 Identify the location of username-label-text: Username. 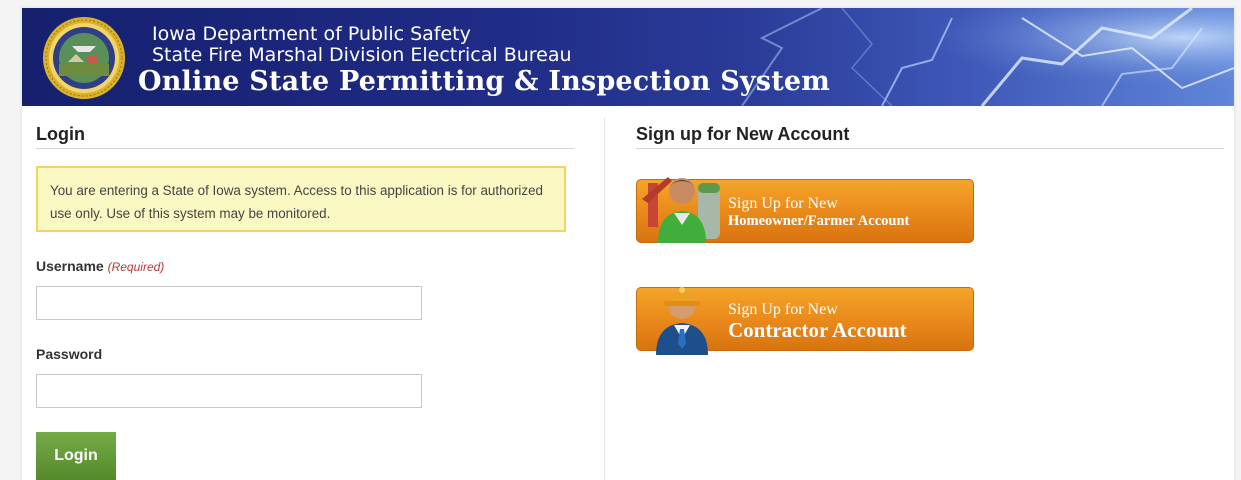
(70, 266).